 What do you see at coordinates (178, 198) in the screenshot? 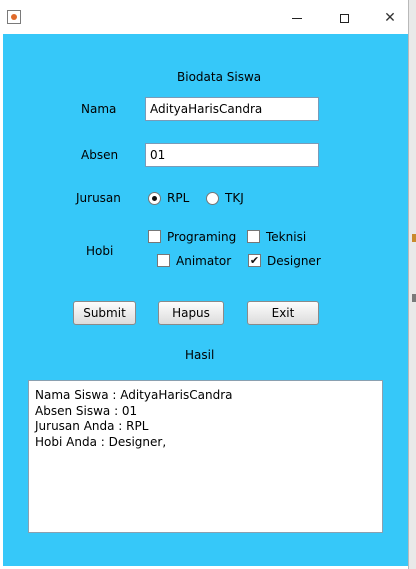
I see `rpl-radio-label: RPL` at bounding box center [178, 198].